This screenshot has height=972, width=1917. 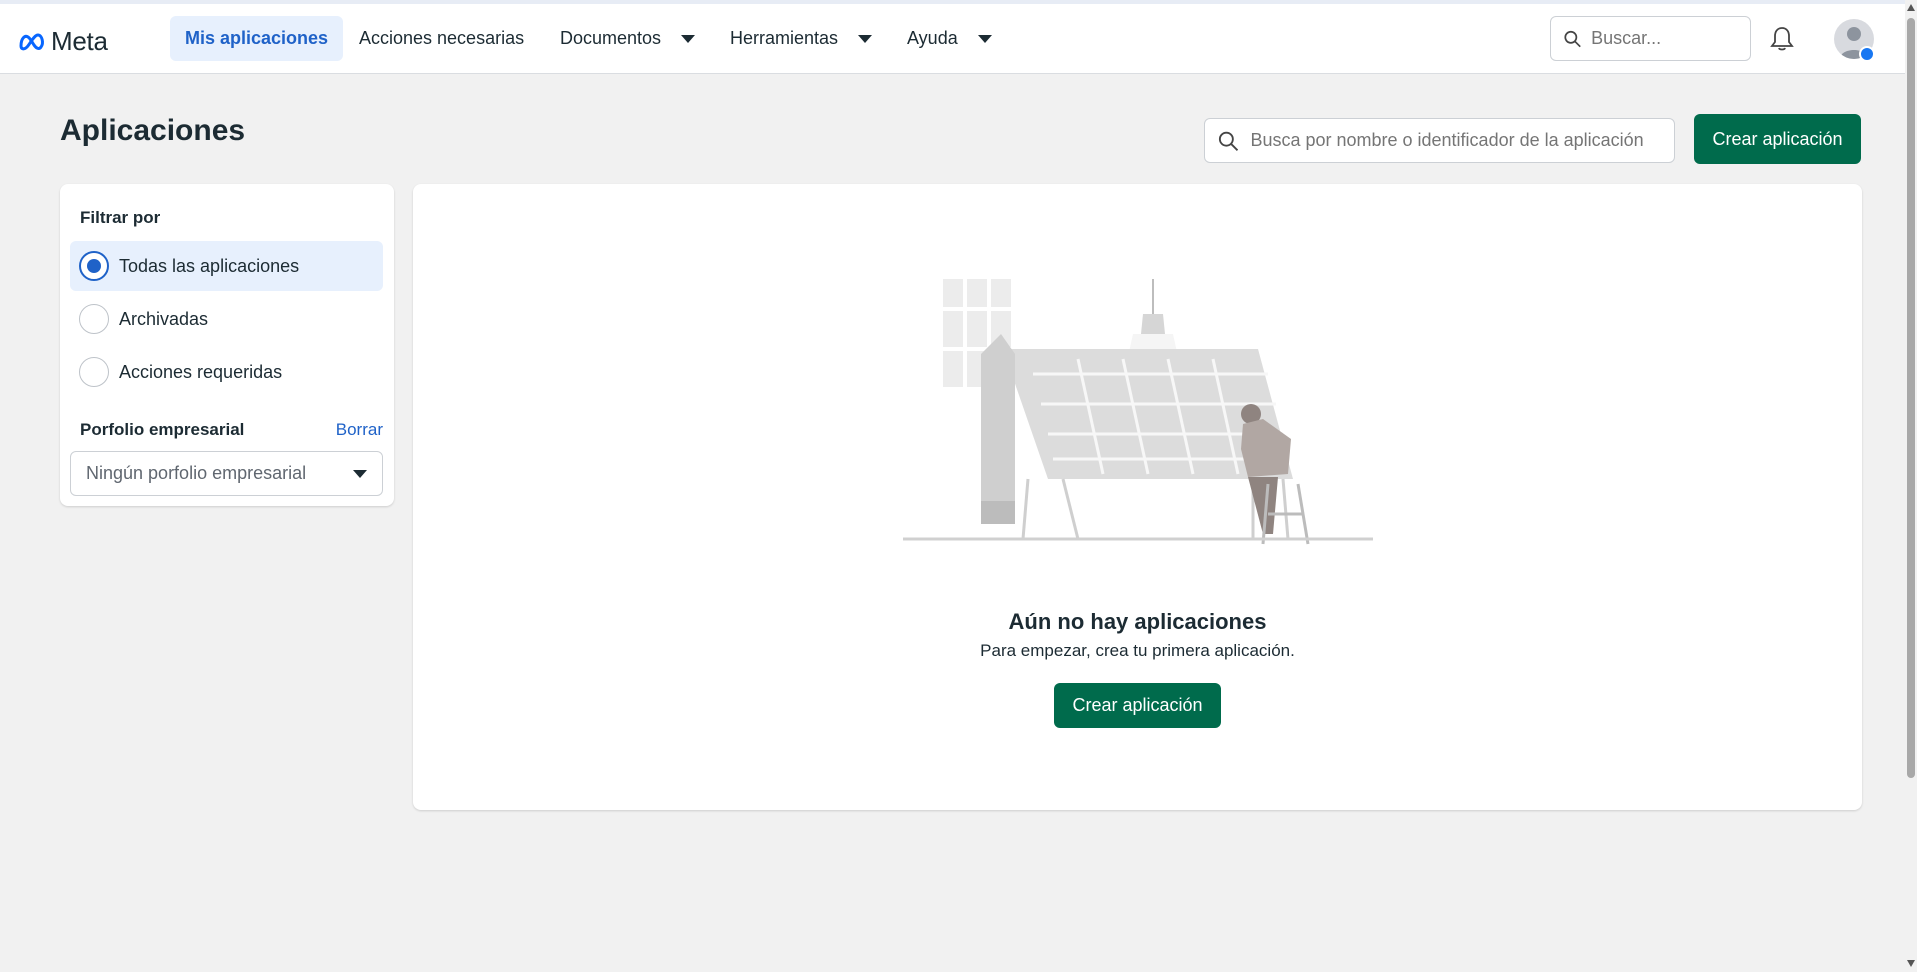 What do you see at coordinates (1911, 7) in the screenshot?
I see `scroll-up-arrow-icon` at bounding box center [1911, 7].